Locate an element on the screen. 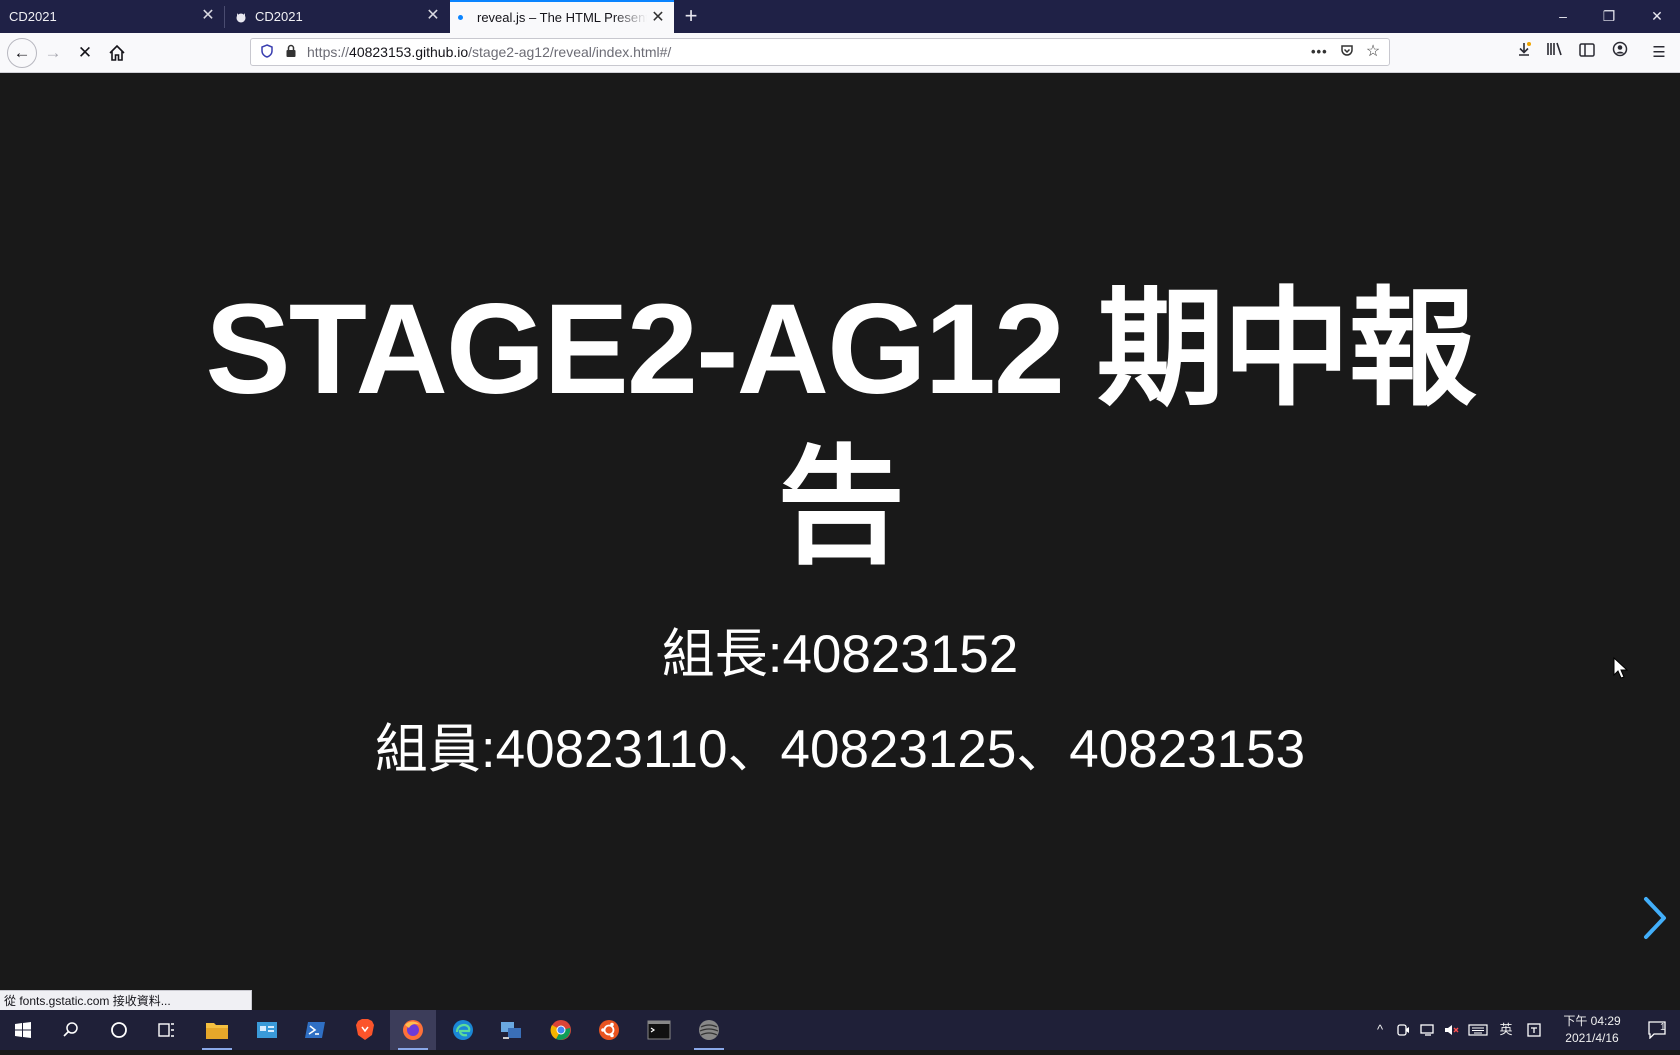 The height and width of the screenshot is (1055, 1680). tab-reveal-js: reveal.js – The HTML Presentatio ✕ is located at coordinates (562, 16).